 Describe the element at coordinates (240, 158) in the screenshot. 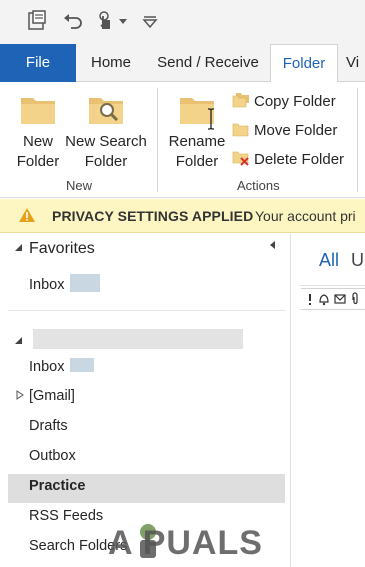

I see `delete-folder-icon` at that location.